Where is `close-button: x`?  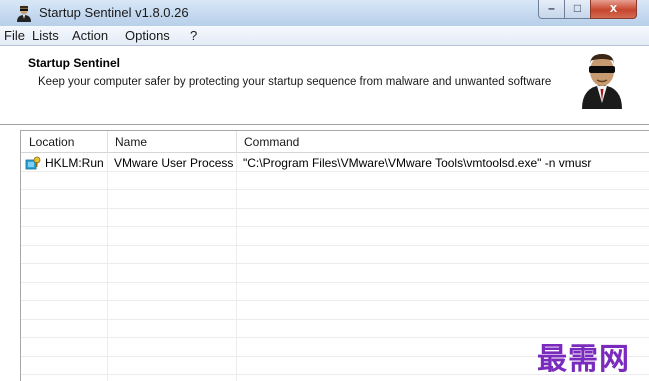 close-button: x is located at coordinates (613, 9).